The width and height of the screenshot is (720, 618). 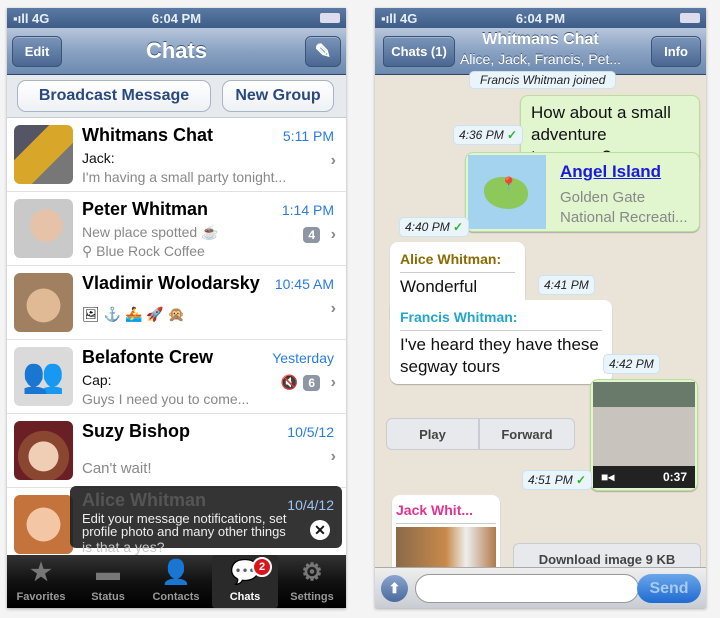 I want to click on send-button: Send, so click(x=669, y=588).